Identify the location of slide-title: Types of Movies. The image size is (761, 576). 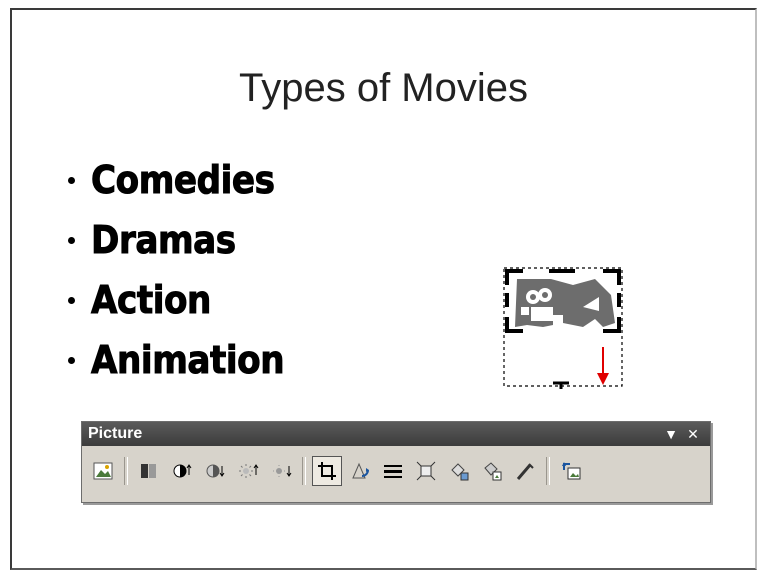
(383, 88).